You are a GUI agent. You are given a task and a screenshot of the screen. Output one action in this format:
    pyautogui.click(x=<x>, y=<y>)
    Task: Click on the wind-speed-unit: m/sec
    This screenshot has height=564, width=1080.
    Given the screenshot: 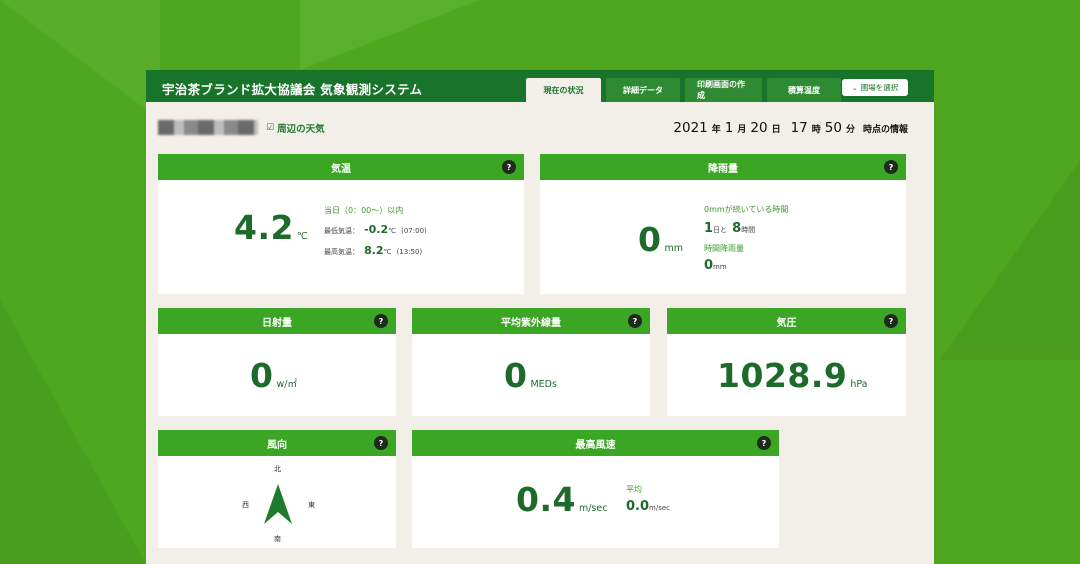 What is the action you would take?
    pyautogui.click(x=593, y=508)
    